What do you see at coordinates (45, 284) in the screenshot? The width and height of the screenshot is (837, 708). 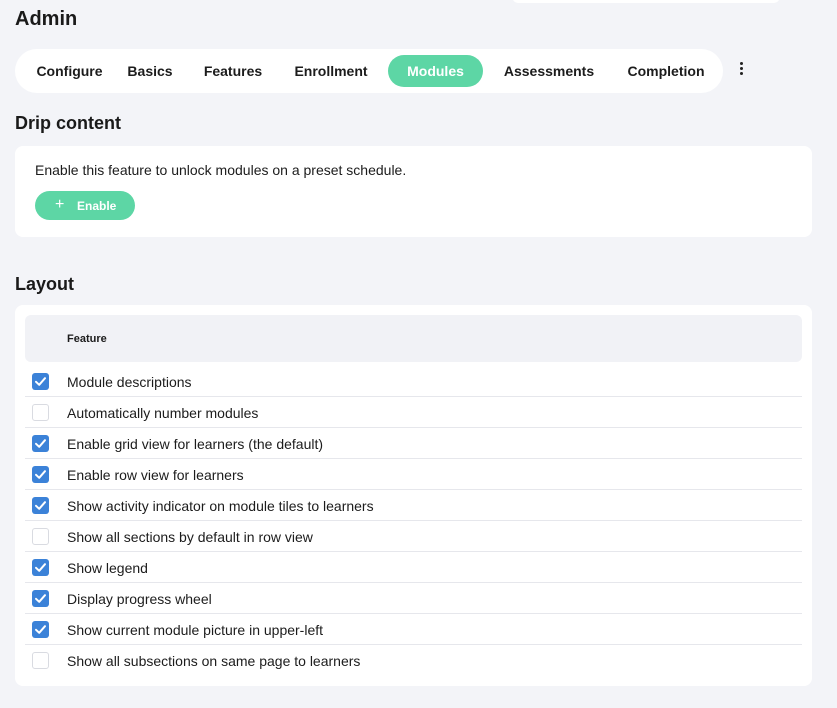 I see `layout-heading: Layout` at bounding box center [45, 284].